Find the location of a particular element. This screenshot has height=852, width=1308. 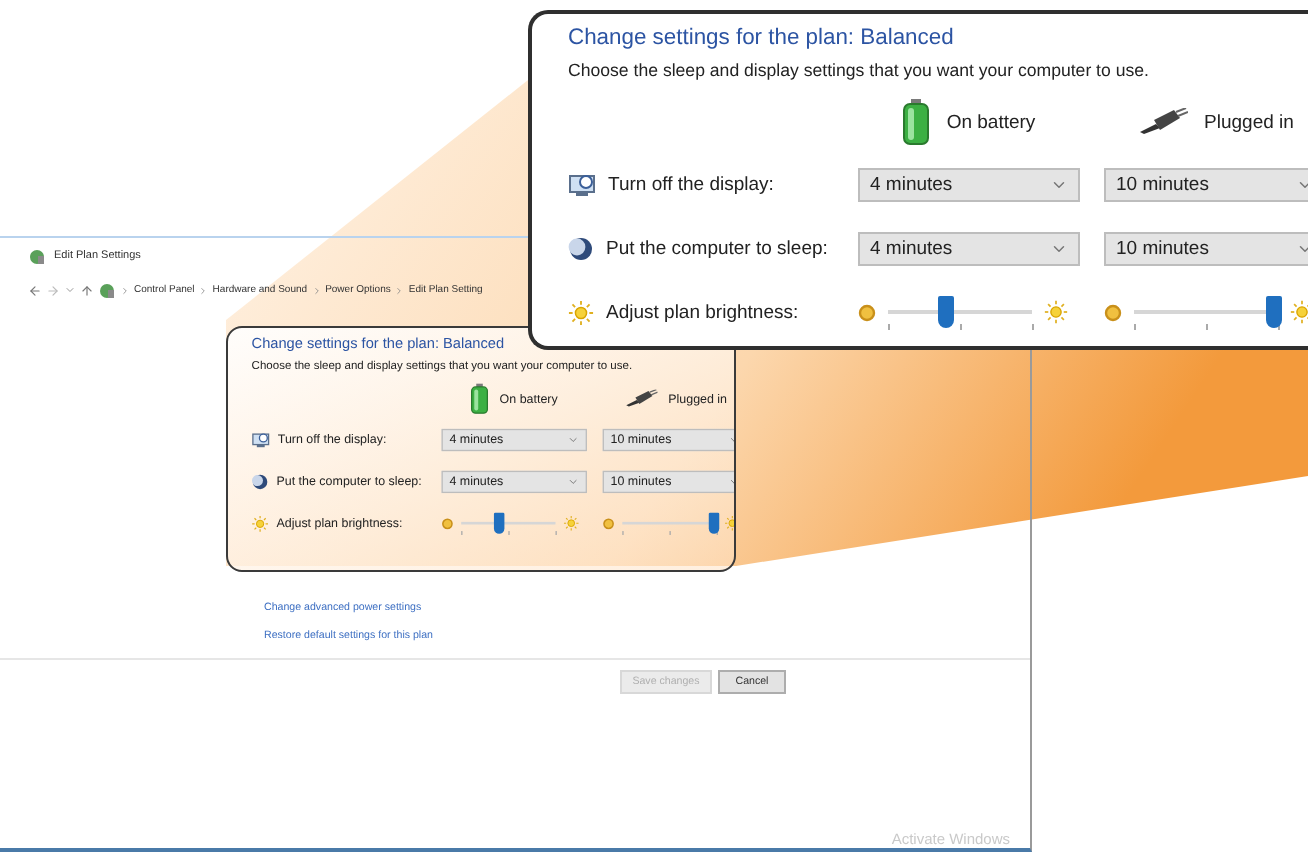

setting-label: Turn off the display: is located at coordinates (691, 184).